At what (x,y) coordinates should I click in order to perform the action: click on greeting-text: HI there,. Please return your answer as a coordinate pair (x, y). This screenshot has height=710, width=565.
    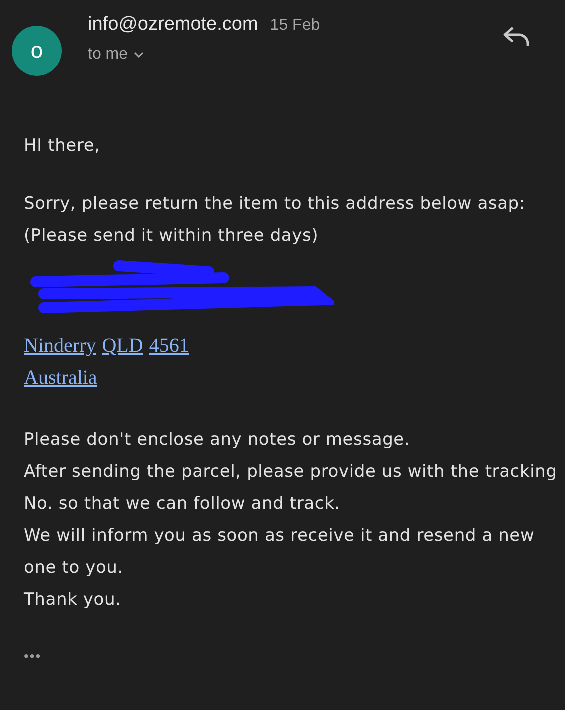
    Looking at the image, I should click on (63, 146).